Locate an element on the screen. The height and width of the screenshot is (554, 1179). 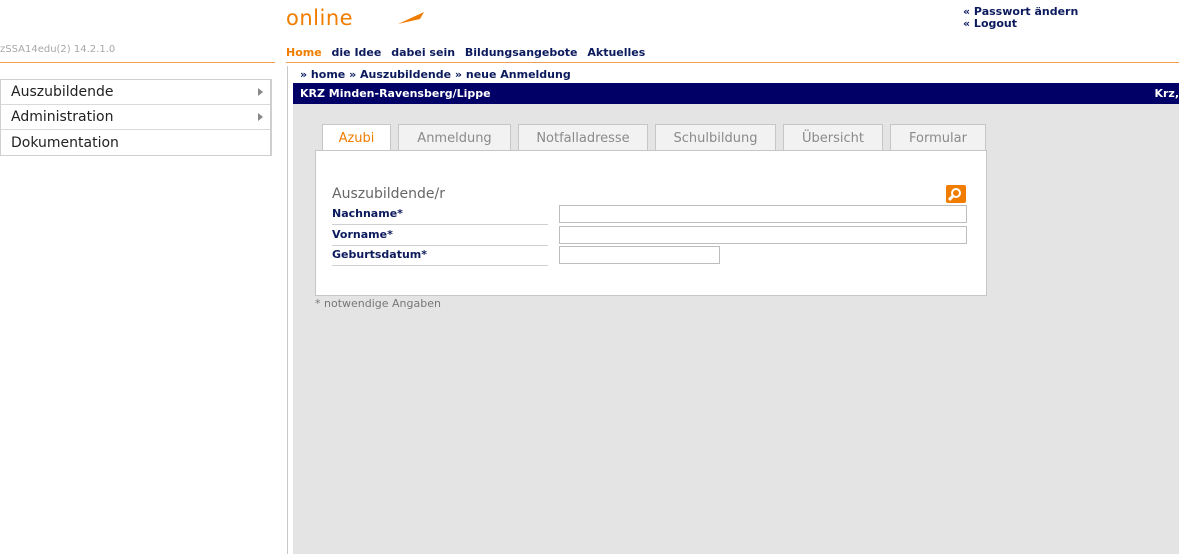
top-links: « Passwort ändern « Logout is located at coordinates (1020, 18).